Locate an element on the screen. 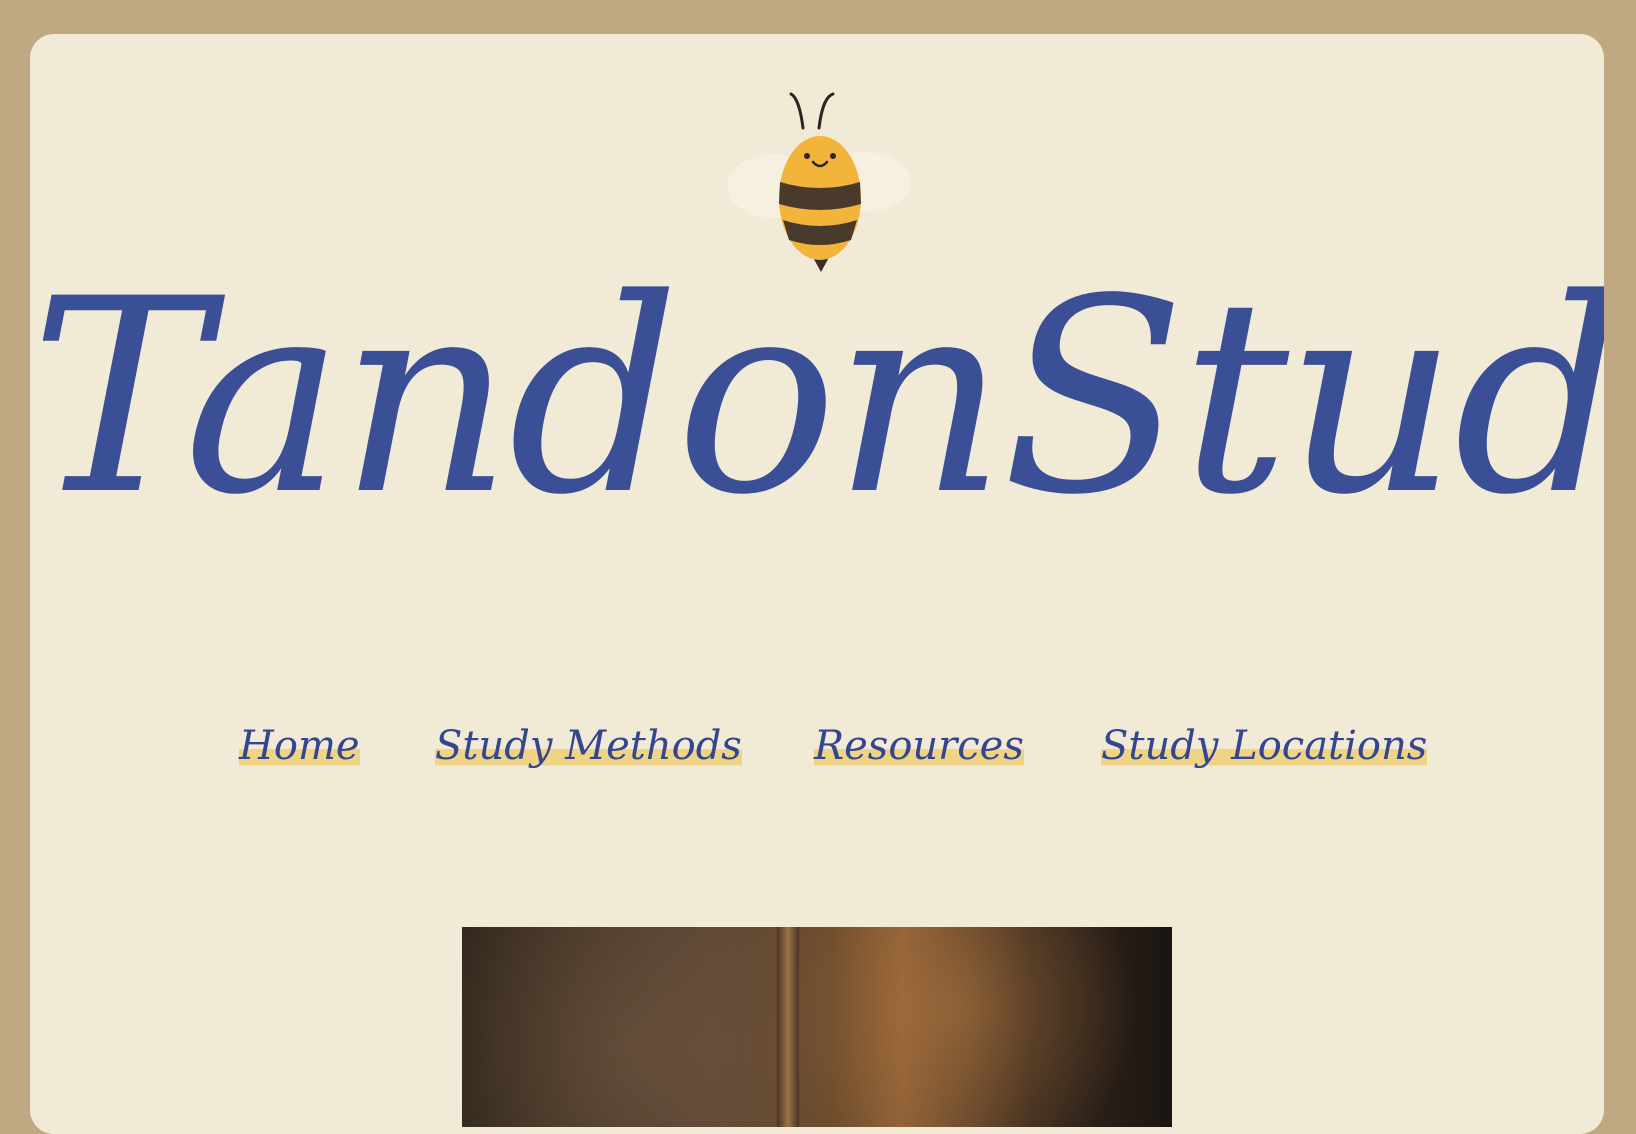 This screenshot has width=1636, height=1134. nav-item-resources: Resources is located at coordinates (919, 746).